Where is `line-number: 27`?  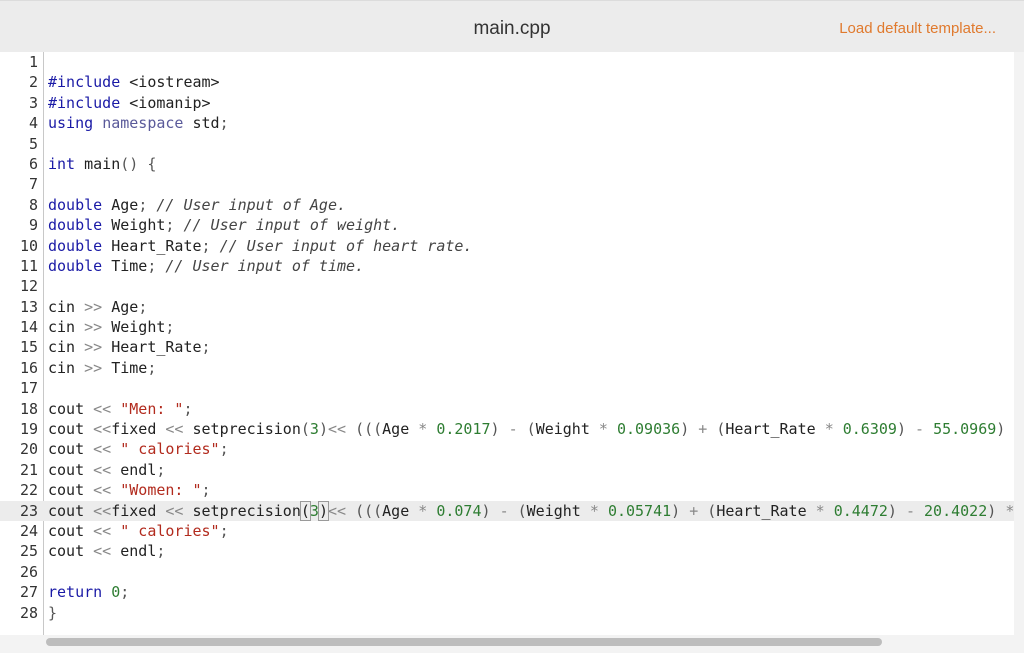 line-number: 27 is located at coordinates (28, 592).